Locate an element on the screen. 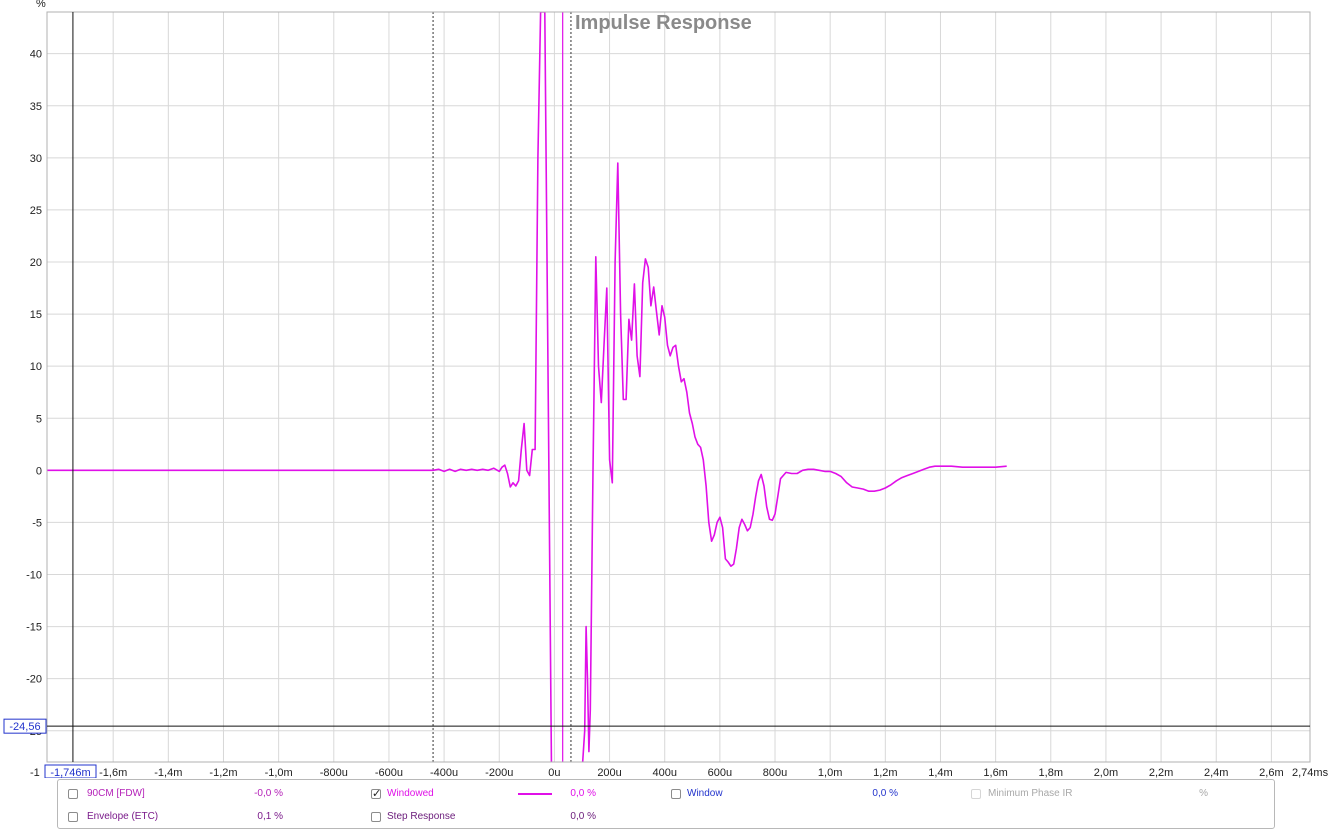 Image resolution: width=1333 pixels, height=830 pixels. y-tick-label: 15 is located at coordinates (36, 315).